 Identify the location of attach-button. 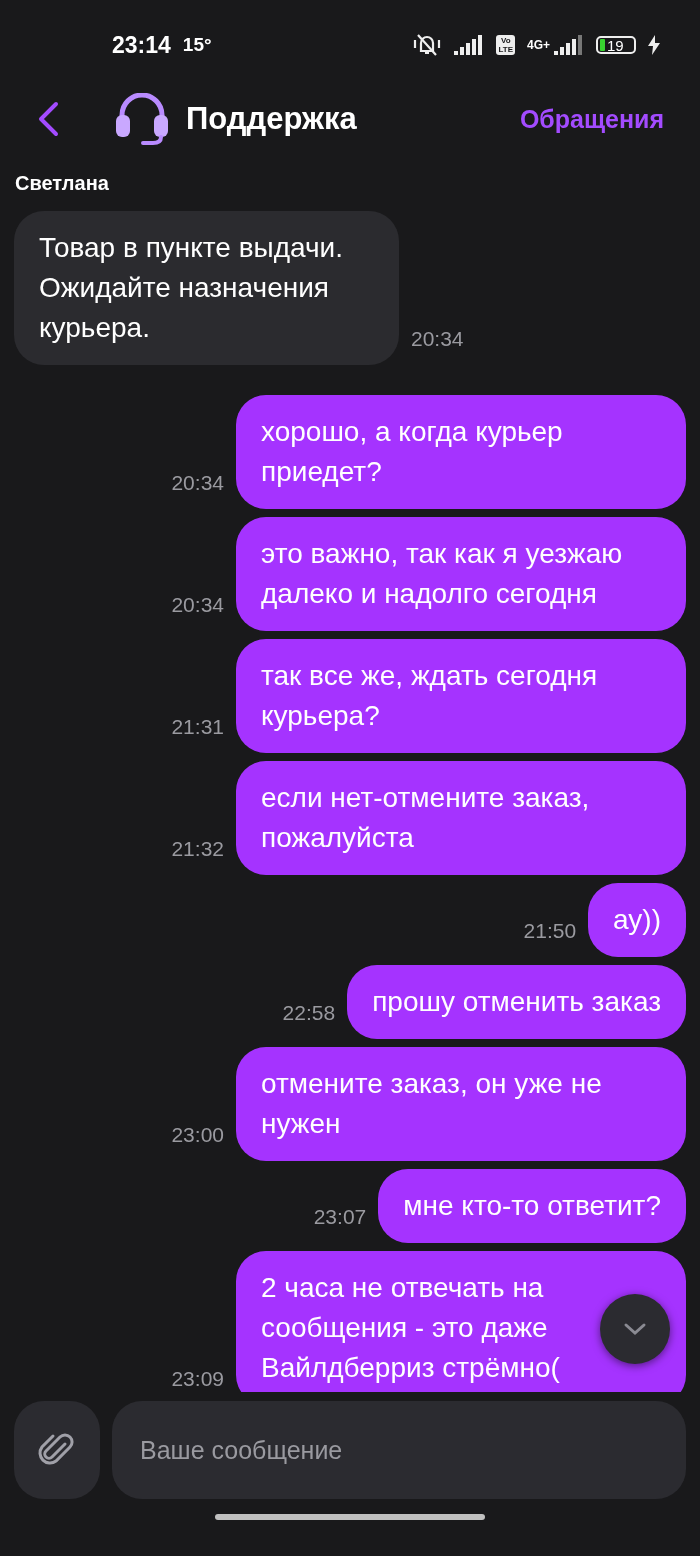
(57, 1450).